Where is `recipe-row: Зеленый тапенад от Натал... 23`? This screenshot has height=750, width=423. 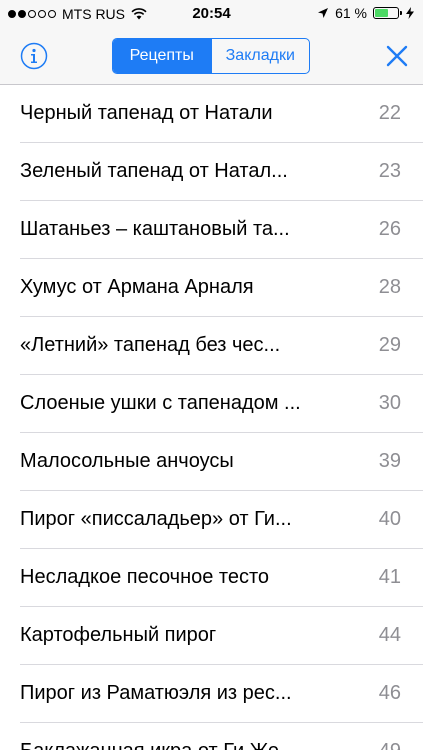 recipe-row: Зеленый тапенад от Натал... 23 is located at coordinates (211, 172).